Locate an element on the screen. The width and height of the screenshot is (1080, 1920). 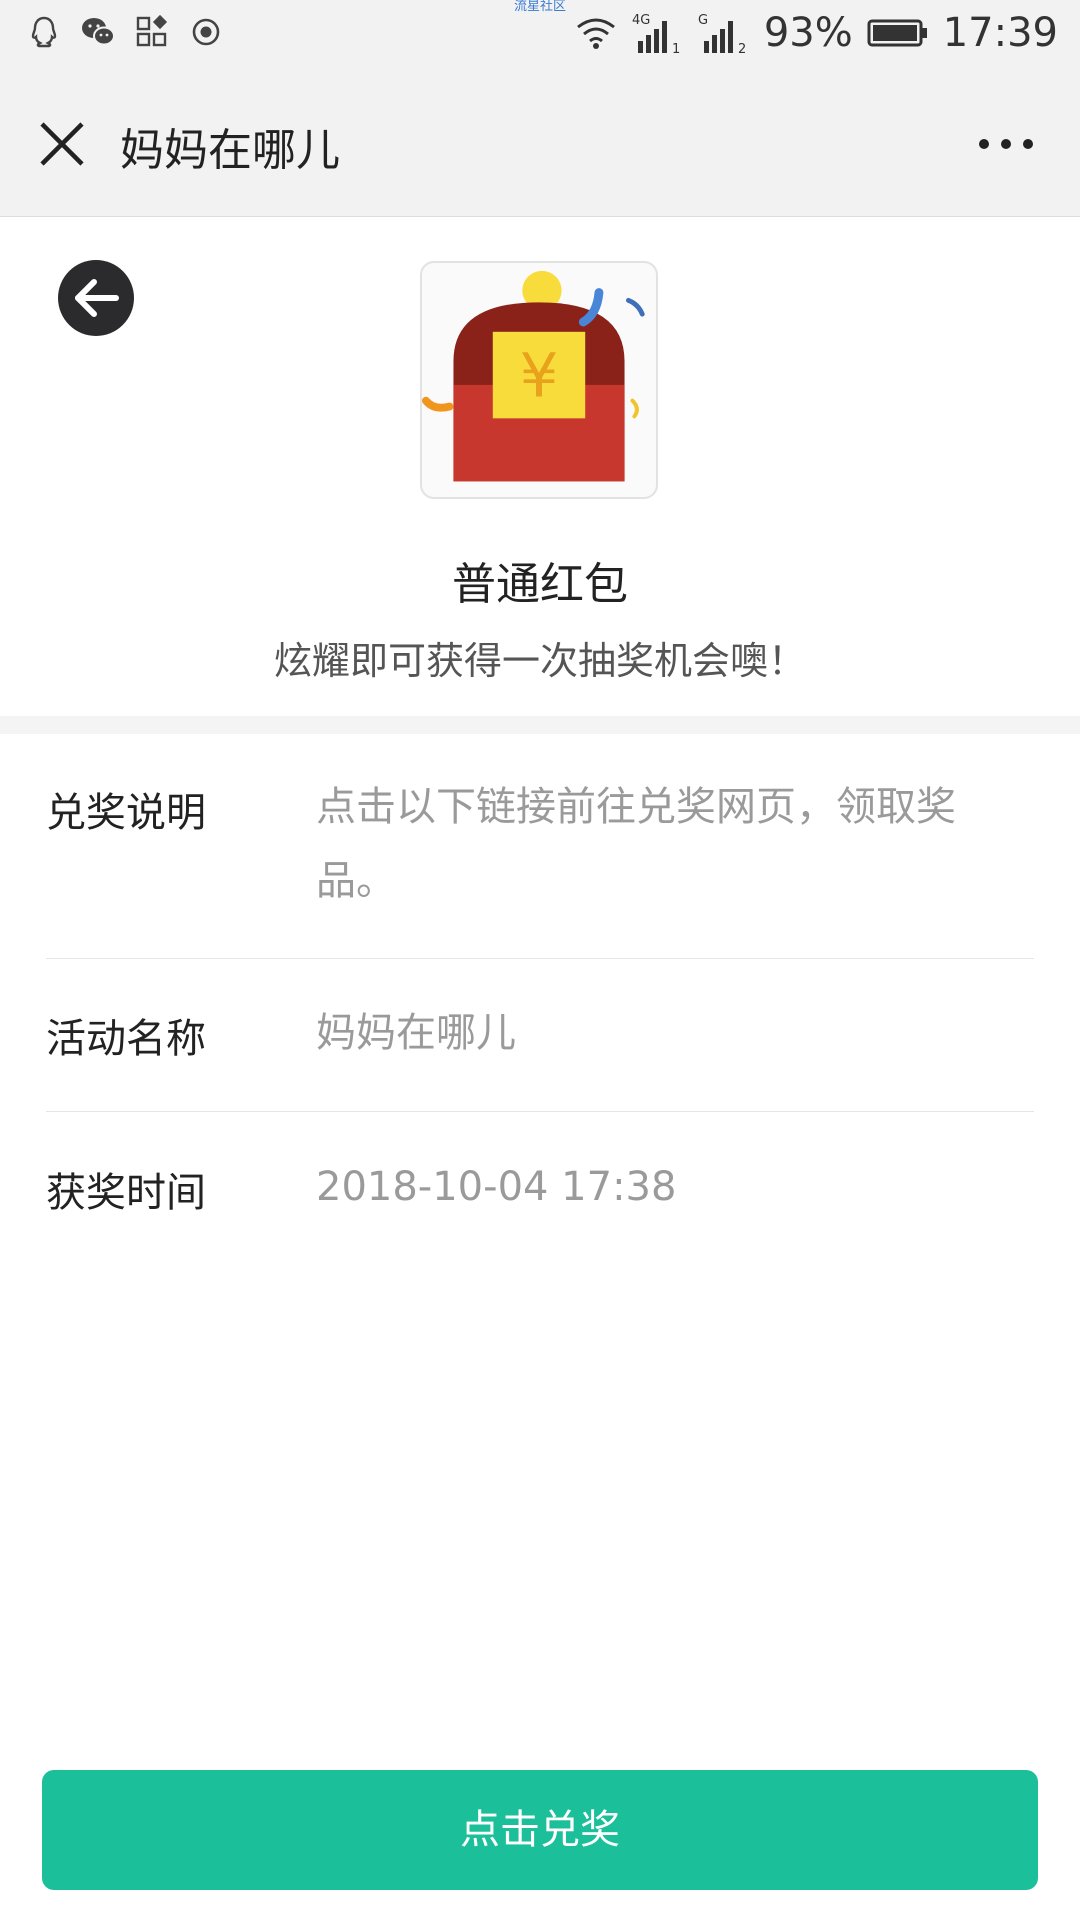
currency-symbol: ¥ is located at coordinates (539, 376).